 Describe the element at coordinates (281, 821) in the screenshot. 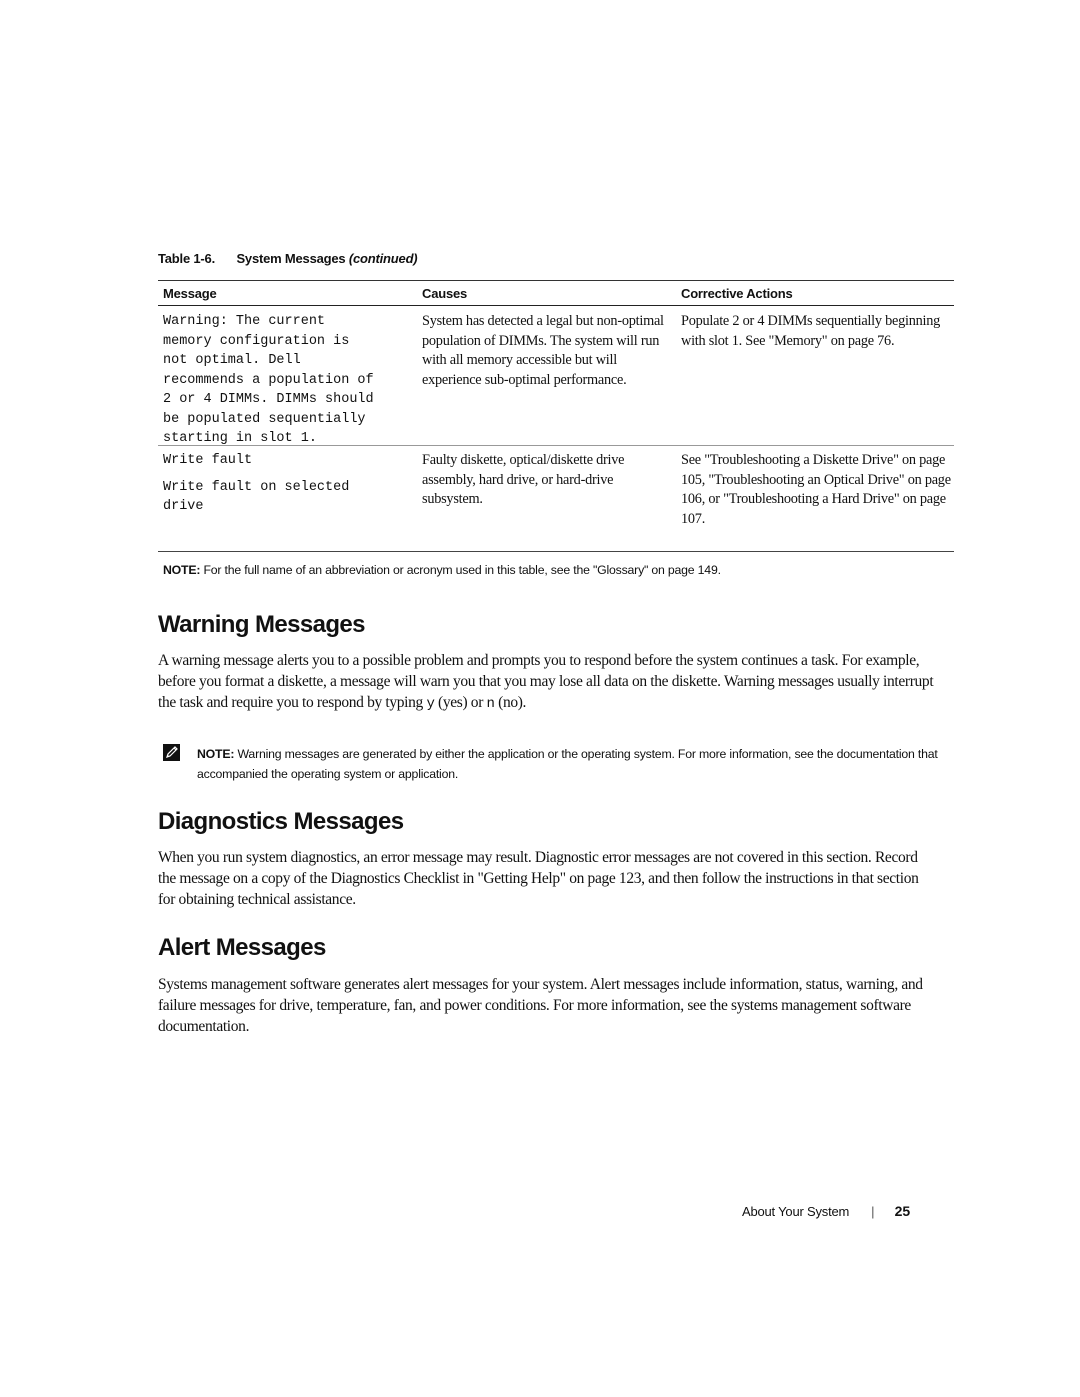

I see `heading-diagnostics-messages: Diagnostics Messages` at that location.